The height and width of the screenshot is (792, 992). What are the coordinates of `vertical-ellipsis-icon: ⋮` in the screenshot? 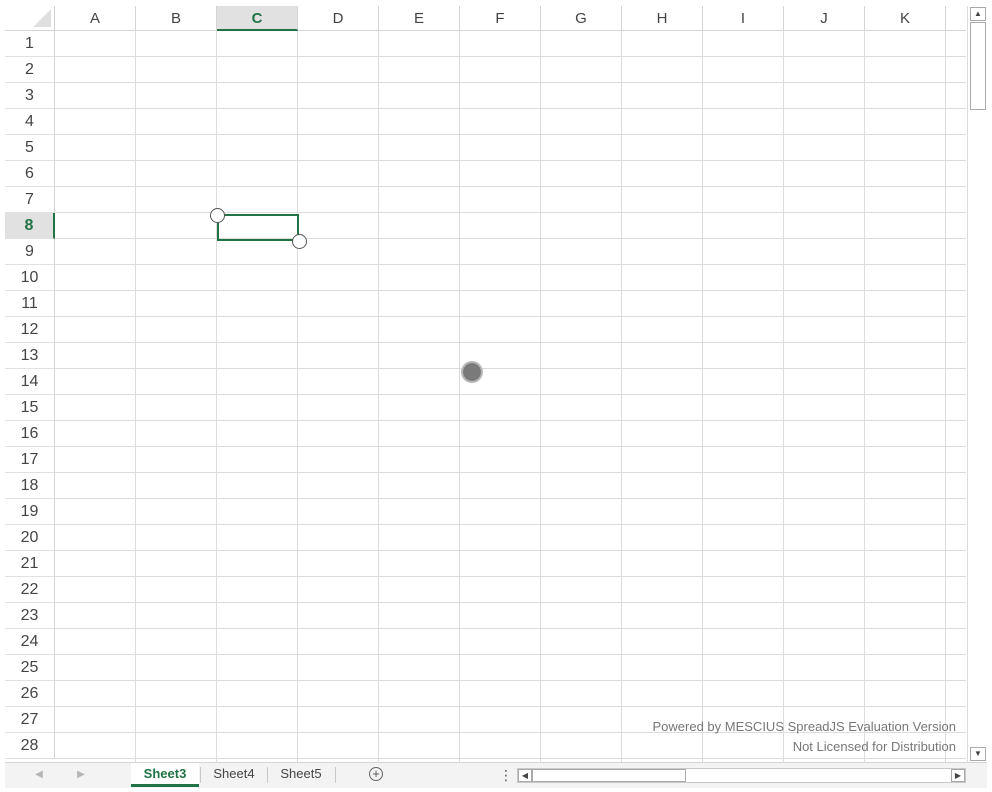 It's located at (506, 775).